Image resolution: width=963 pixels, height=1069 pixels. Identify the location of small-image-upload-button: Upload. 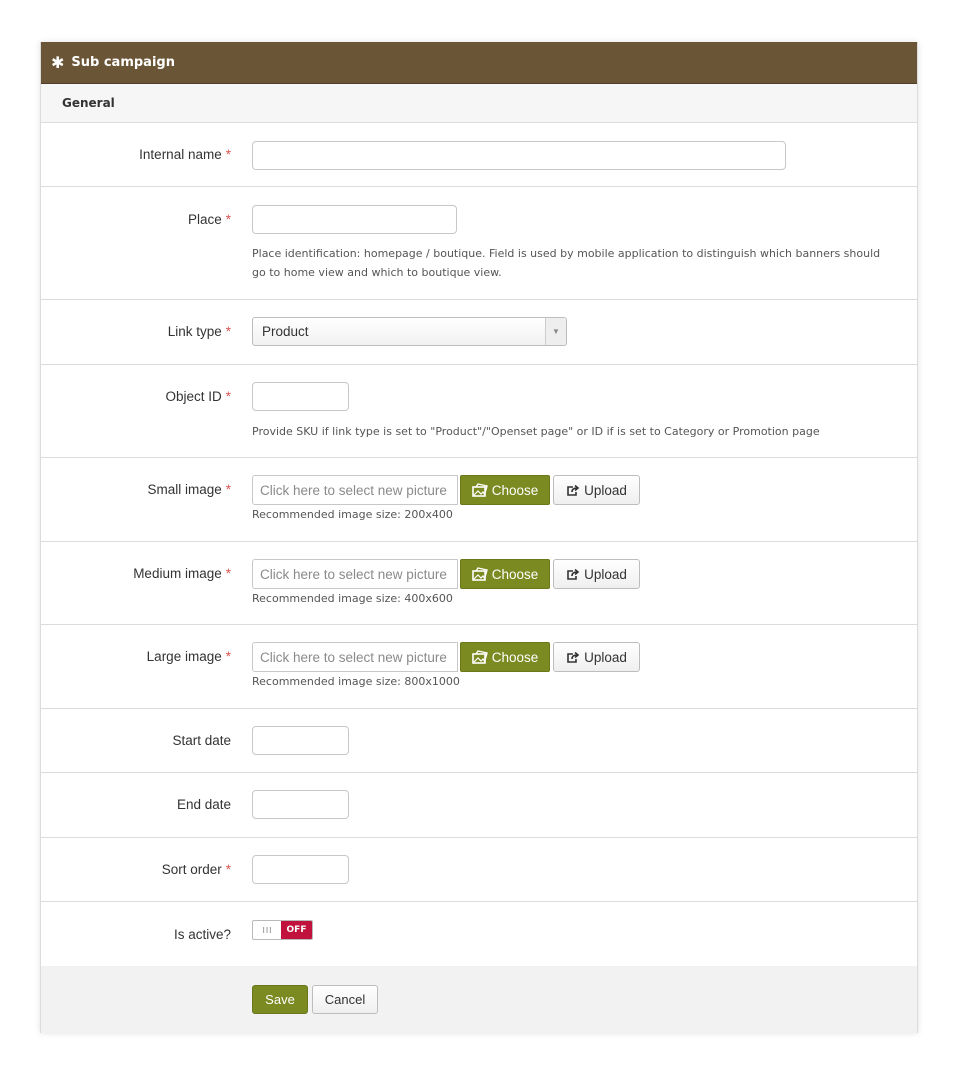
(596, 490).